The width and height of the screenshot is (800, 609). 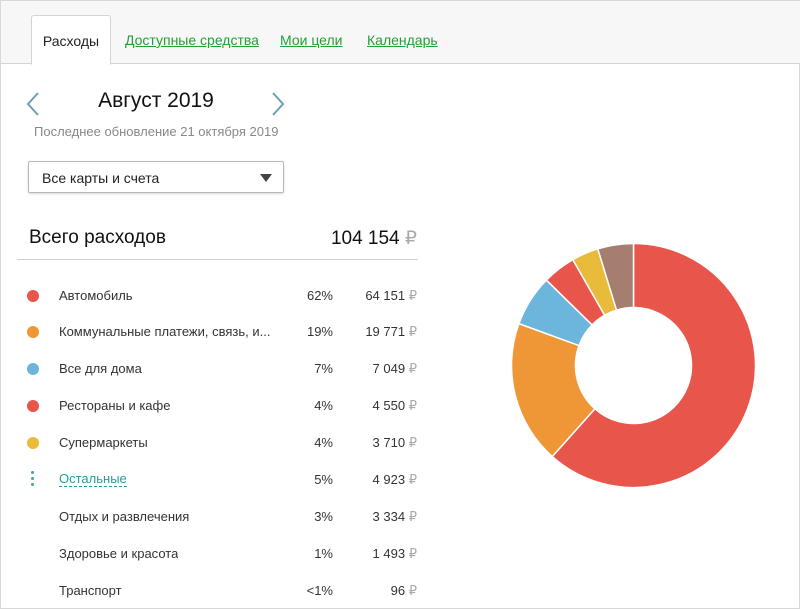 What do you see at coordinates (124, 516) in the screenshot?
I see `category-name: Отдых и развлечения` at bounding box center [124, 516].